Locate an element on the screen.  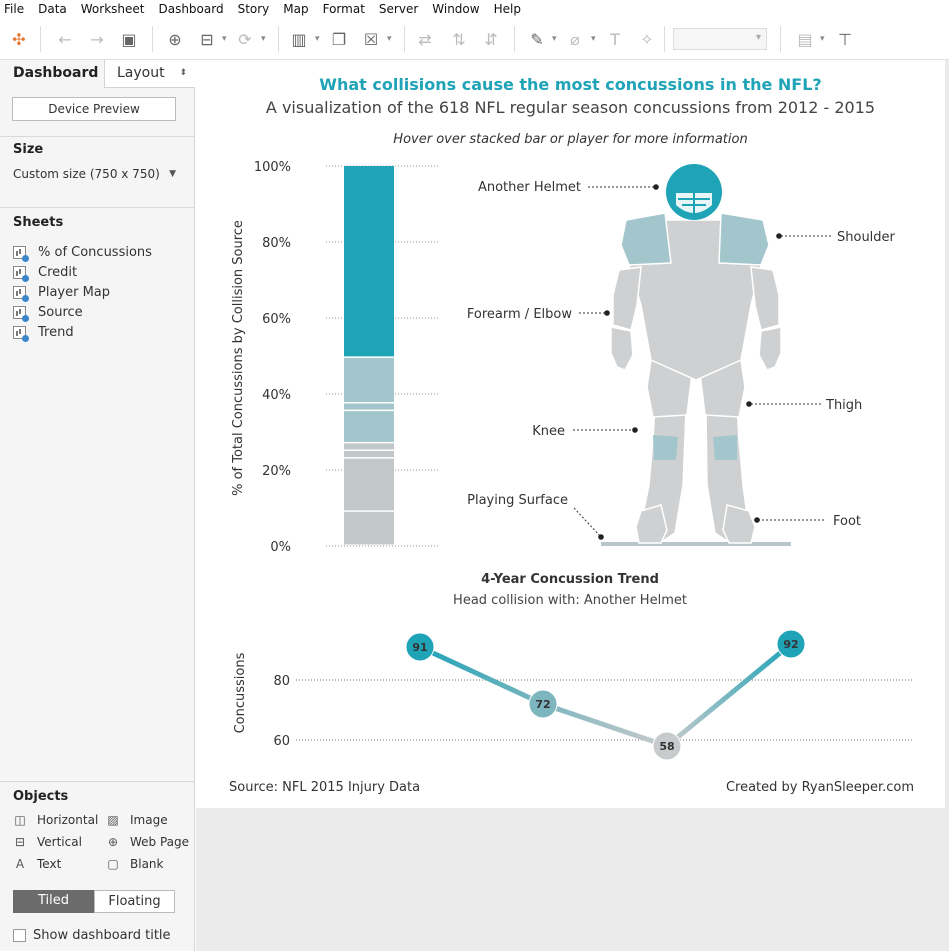
menu-map: Map is located at coordinates (295, 9).